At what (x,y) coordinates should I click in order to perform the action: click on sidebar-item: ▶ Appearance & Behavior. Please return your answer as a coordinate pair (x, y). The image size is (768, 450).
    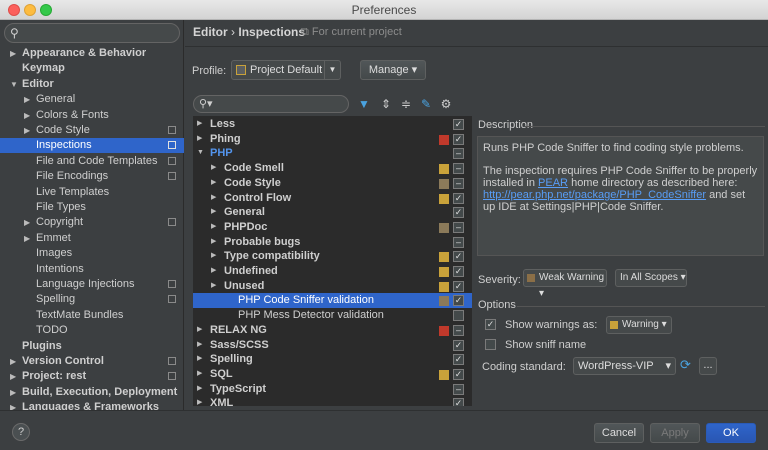
    Looking at the image, I should click on (92, 53).